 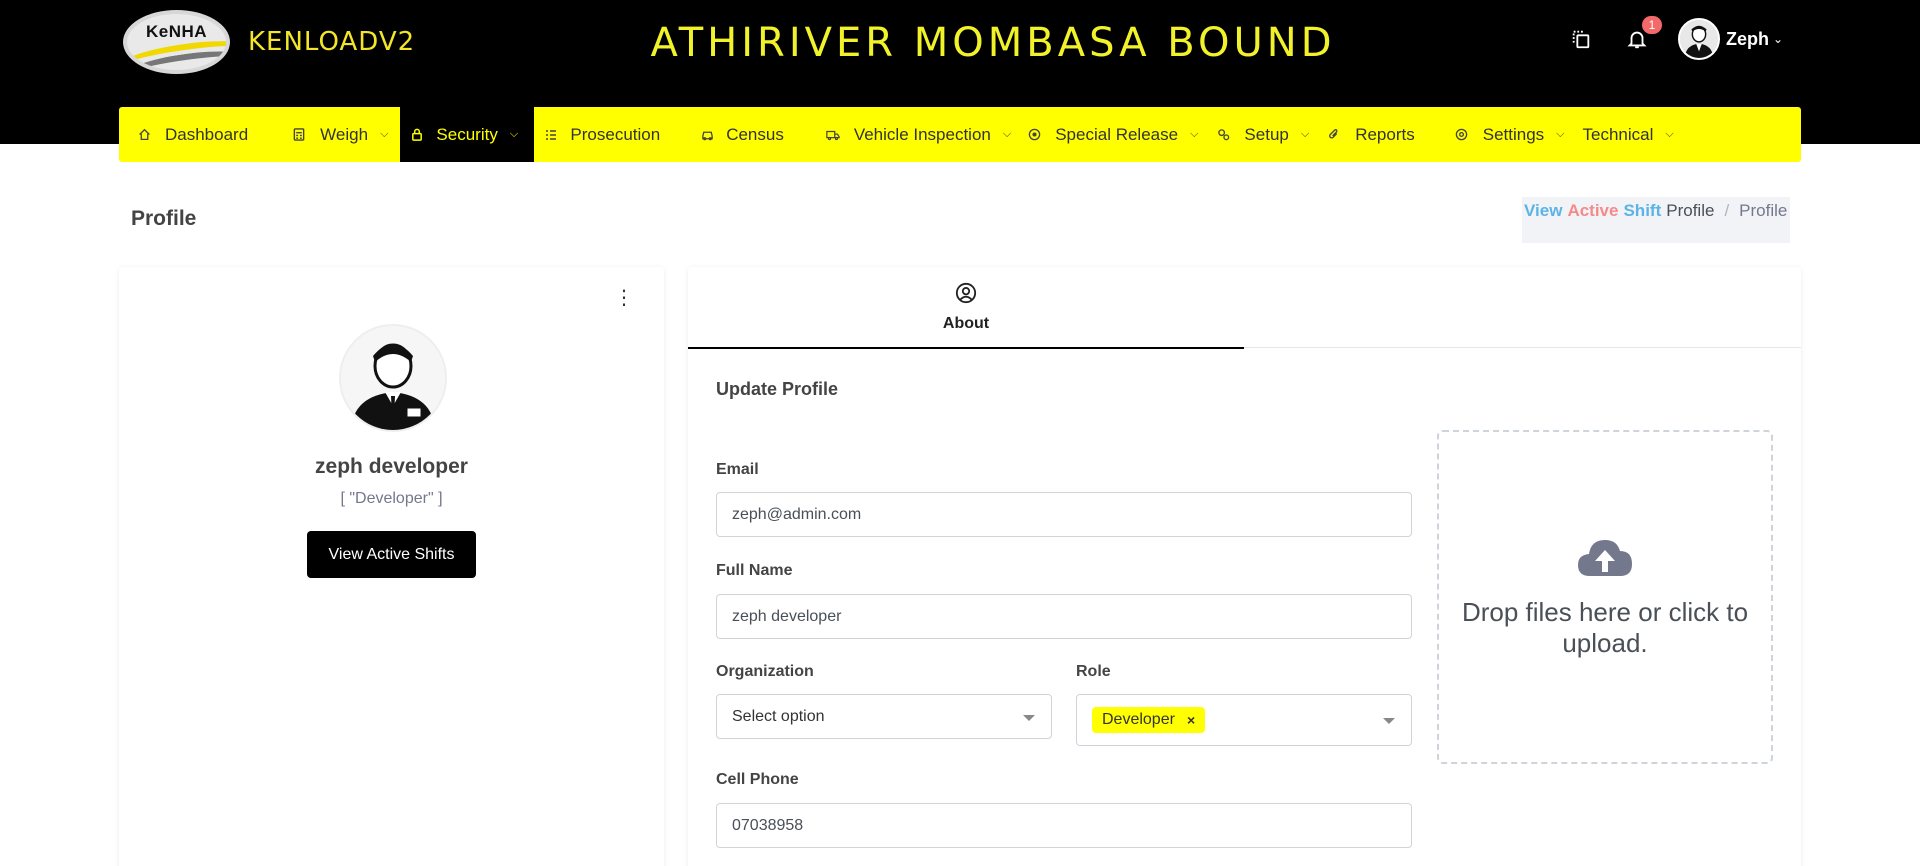 What do you see at coordinates (1385, 134) in the screenshot?
I see `nav-label: Reports` at bounding box center [1385, 134].